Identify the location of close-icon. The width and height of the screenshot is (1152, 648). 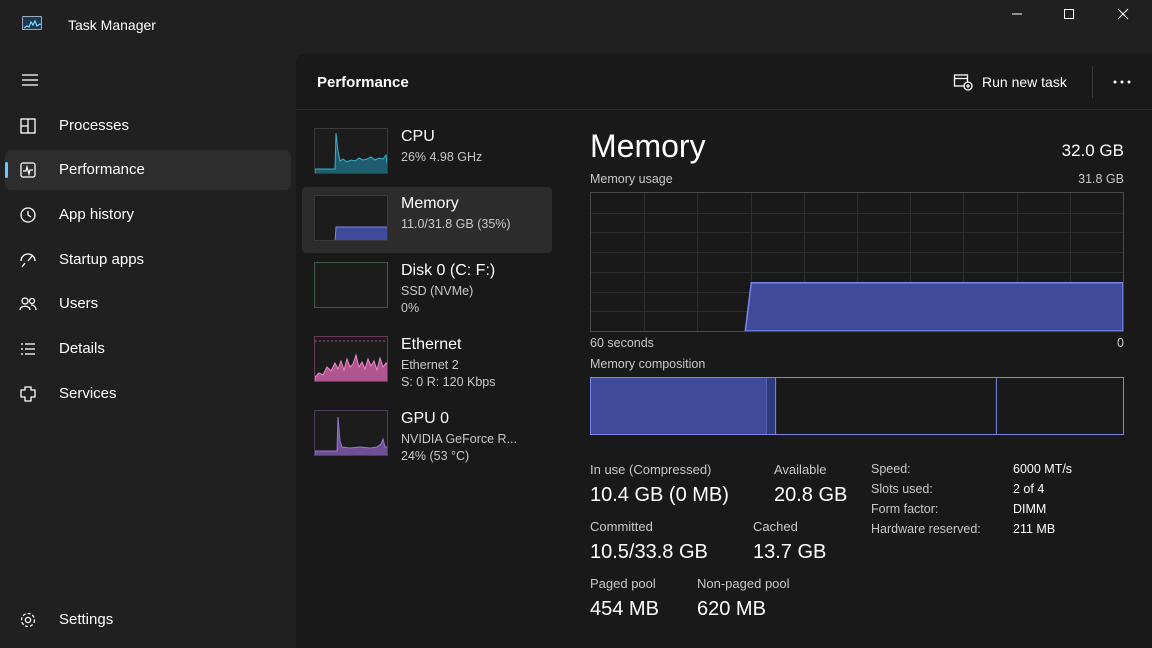
(1123, 14).